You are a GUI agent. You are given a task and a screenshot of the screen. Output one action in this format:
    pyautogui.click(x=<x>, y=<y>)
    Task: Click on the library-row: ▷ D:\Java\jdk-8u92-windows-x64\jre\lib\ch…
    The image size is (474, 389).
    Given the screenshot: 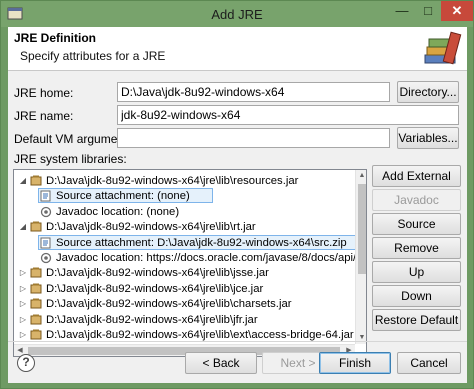 What is the action you would take?
    pyautogui.click(x=184, y=304)
    